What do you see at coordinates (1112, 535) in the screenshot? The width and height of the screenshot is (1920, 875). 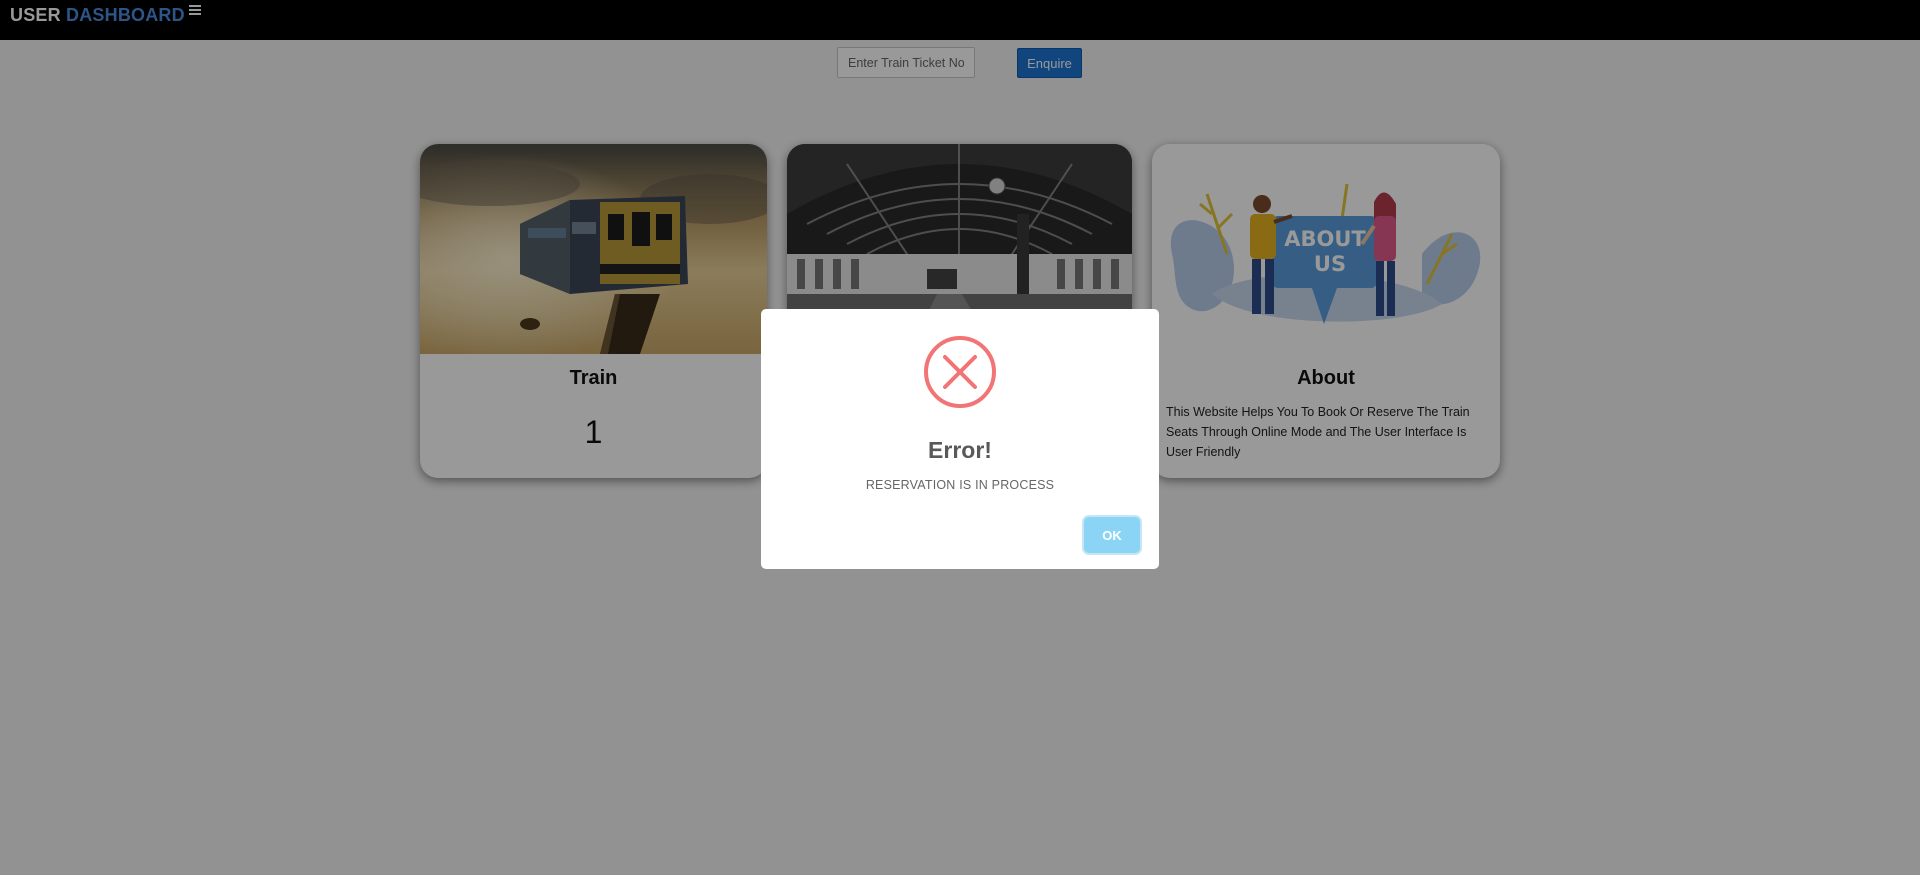 I see `ok-button: OK` at bounding box center [1112, 535].